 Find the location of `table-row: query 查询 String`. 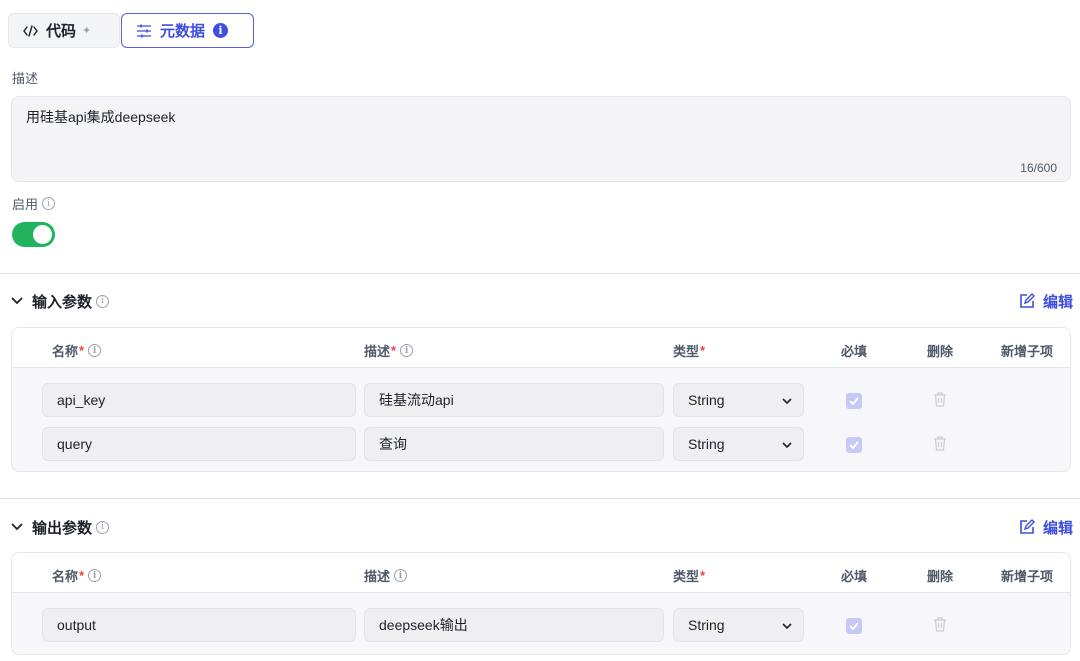

table-row: query 查询 String is located at coordinates (541, 443).